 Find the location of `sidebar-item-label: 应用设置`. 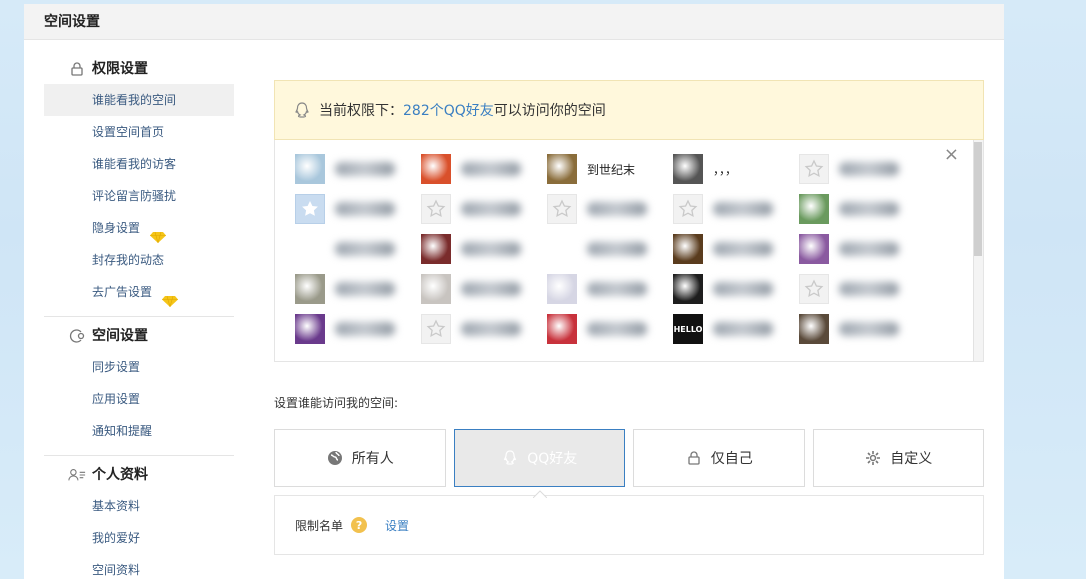

sidebar-item-label: 应用设置 is located at coordinates (116, 399).